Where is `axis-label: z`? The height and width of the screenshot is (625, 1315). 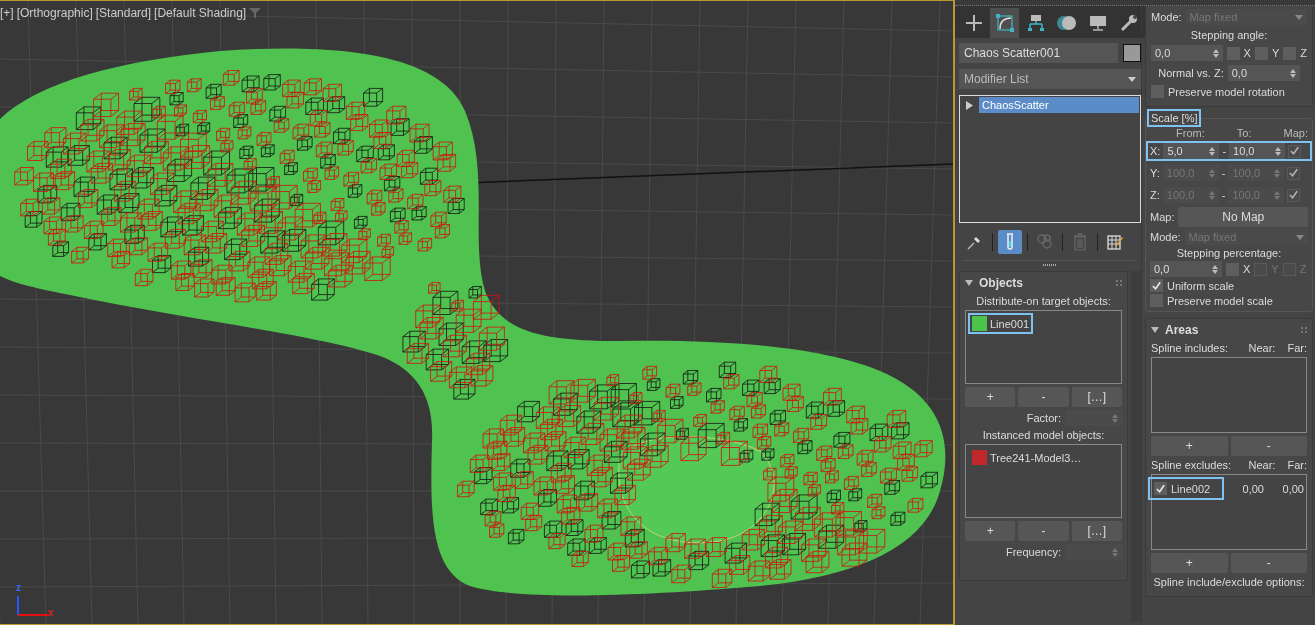
axis-label: z is located at coordinates (18, 587).